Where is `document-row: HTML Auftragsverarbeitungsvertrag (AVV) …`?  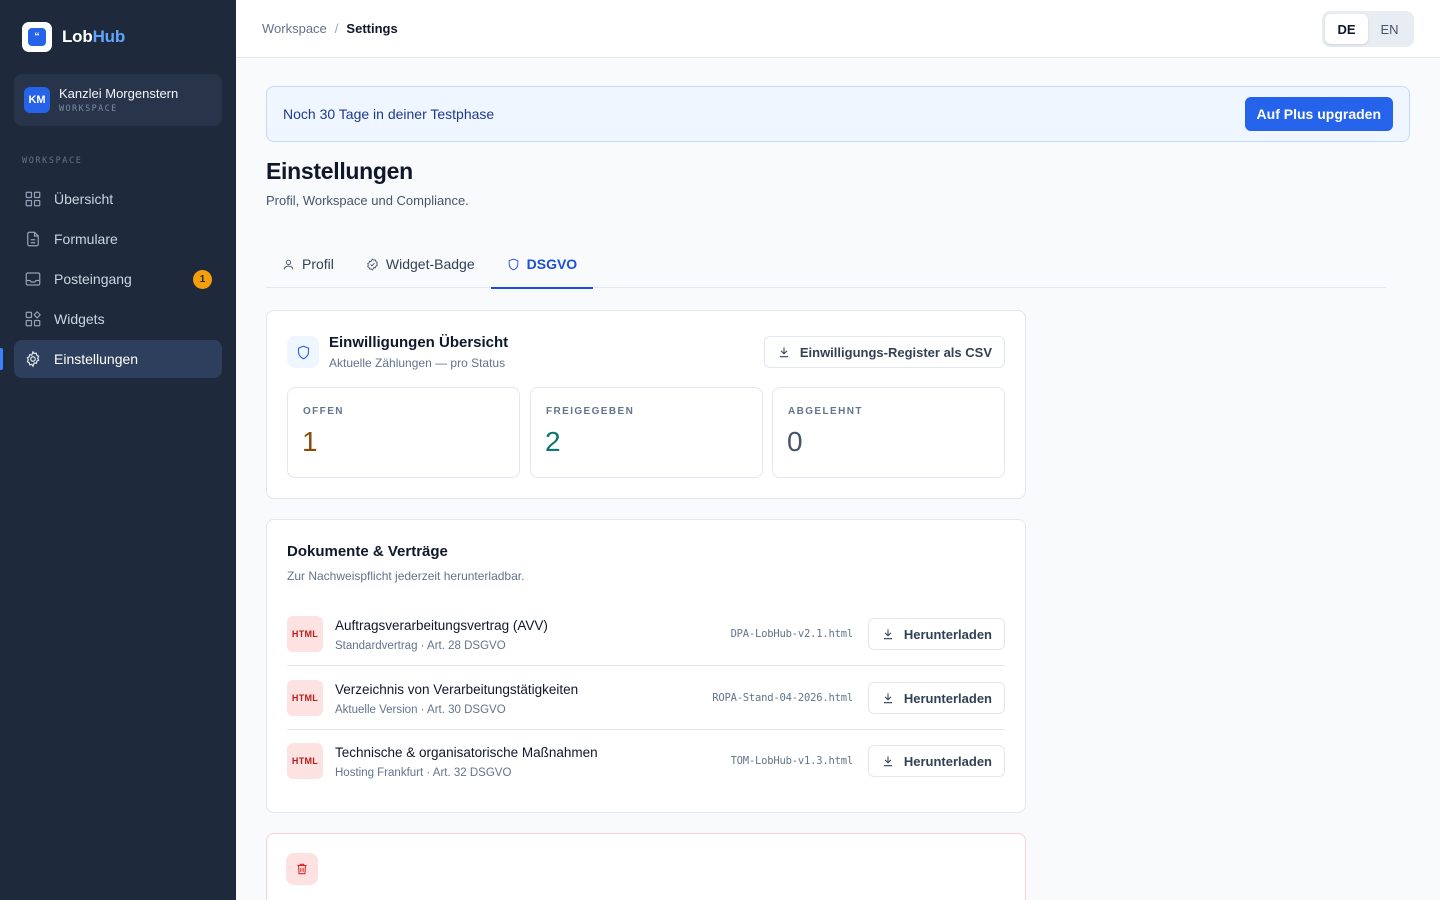 document-row: HTML Auftragsverarbeitungsvertrag (AVV) … is located at coordinates (646, 634).